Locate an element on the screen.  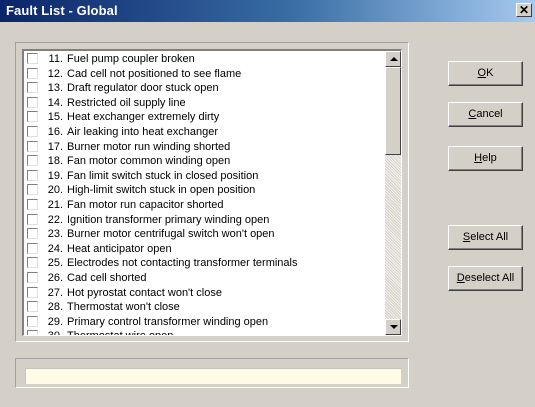
title-bar: Fault List - Global ✕ is located at coordinates (267, 11).